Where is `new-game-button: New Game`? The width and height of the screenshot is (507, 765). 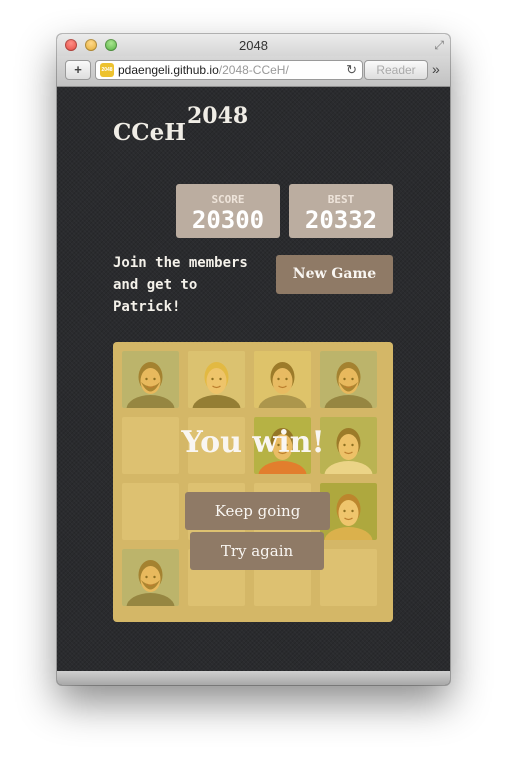 new-game-button: New Game is located at coordinates (334, 274).